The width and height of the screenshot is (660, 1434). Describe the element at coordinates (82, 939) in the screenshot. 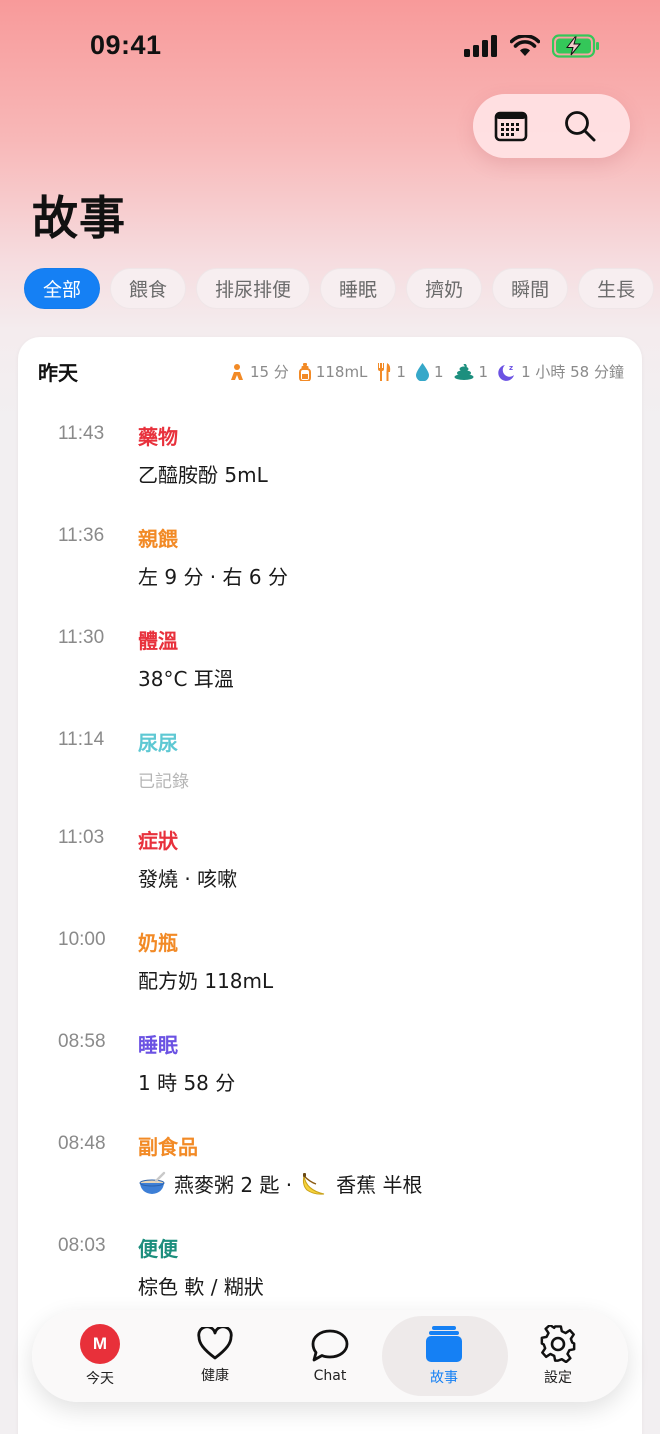

I see `entry-time: 10:00` at that location.